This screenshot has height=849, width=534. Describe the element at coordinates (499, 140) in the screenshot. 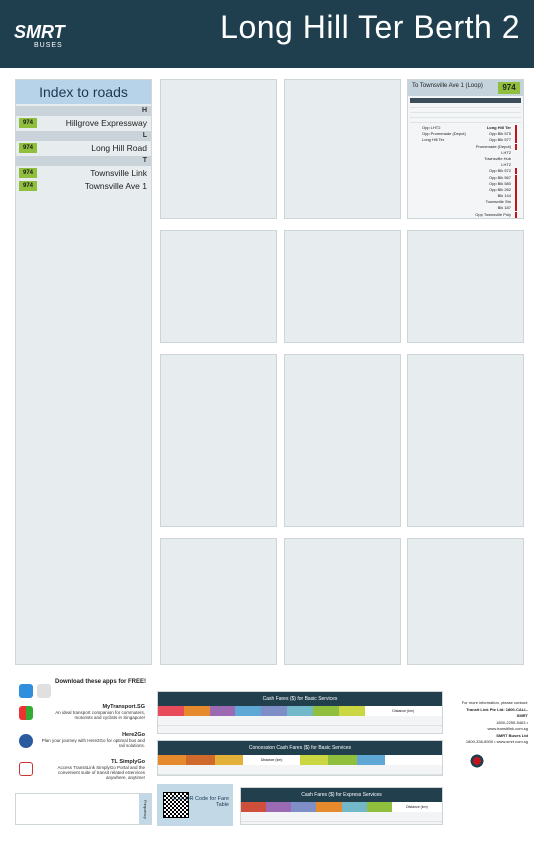

I see `stop-name: Opp Blk 577` at that location.